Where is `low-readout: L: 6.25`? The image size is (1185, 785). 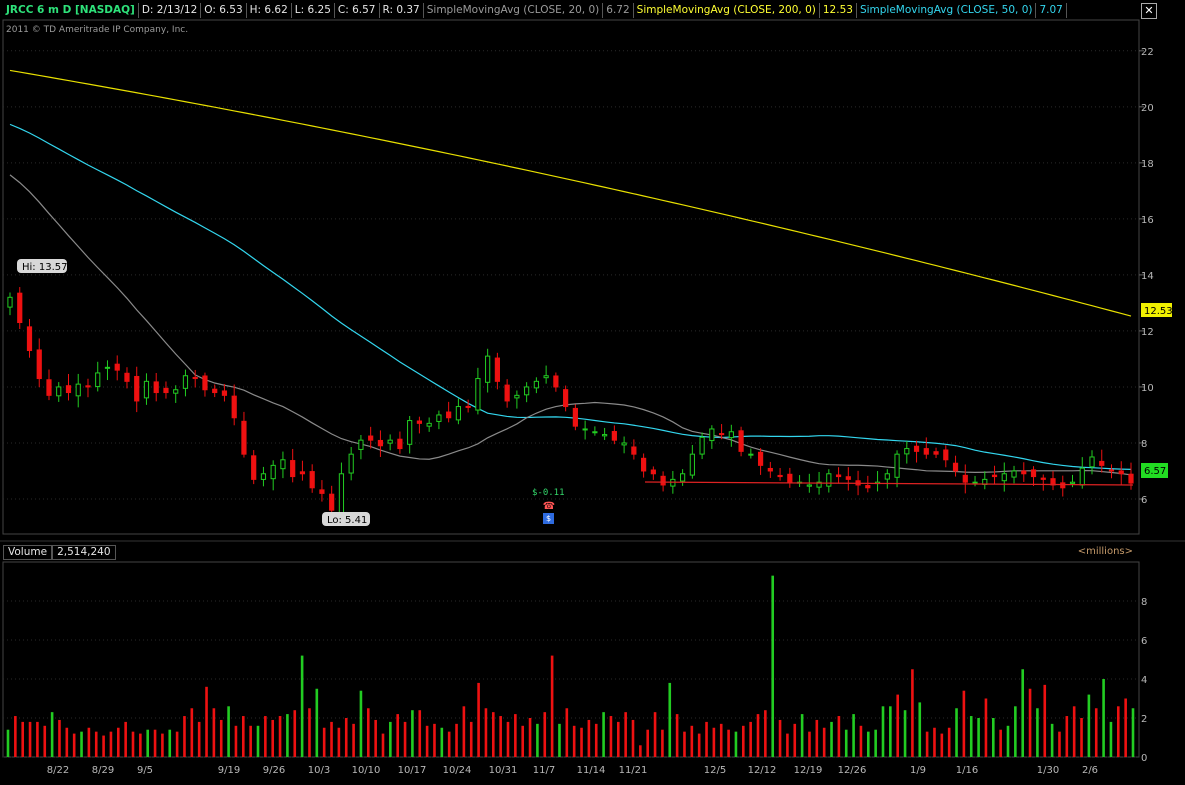
low-readout: L: 6.25 is located at coordinates (313, 10).